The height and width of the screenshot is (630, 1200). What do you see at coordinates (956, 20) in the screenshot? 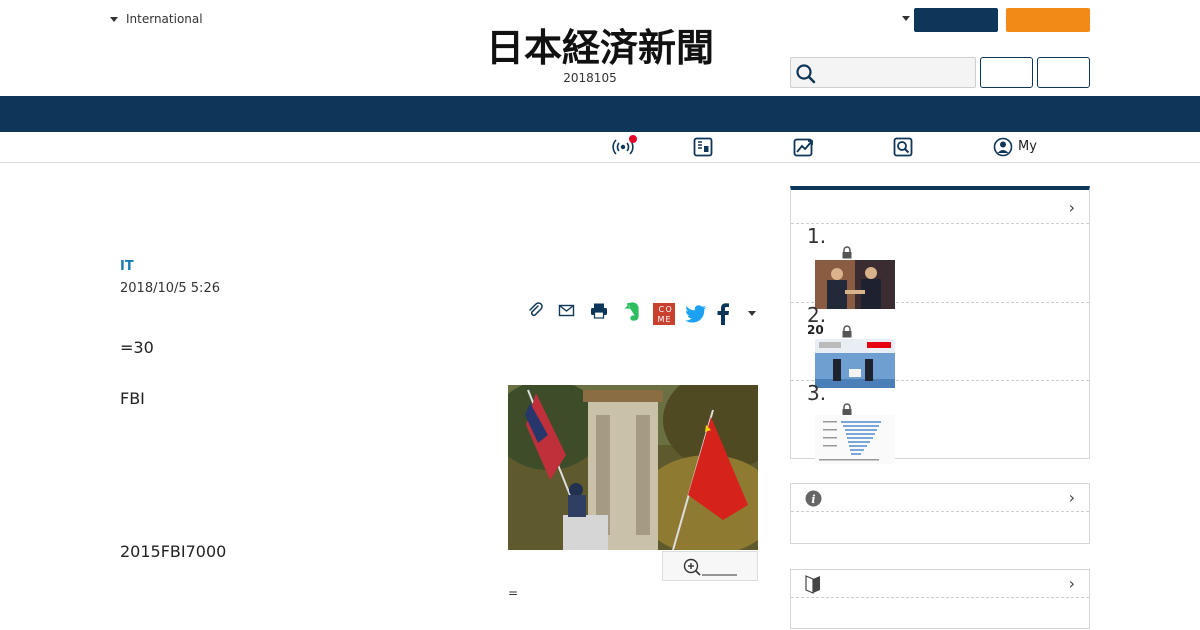
I see `subscribe-button` at bounding box center [956, 20].